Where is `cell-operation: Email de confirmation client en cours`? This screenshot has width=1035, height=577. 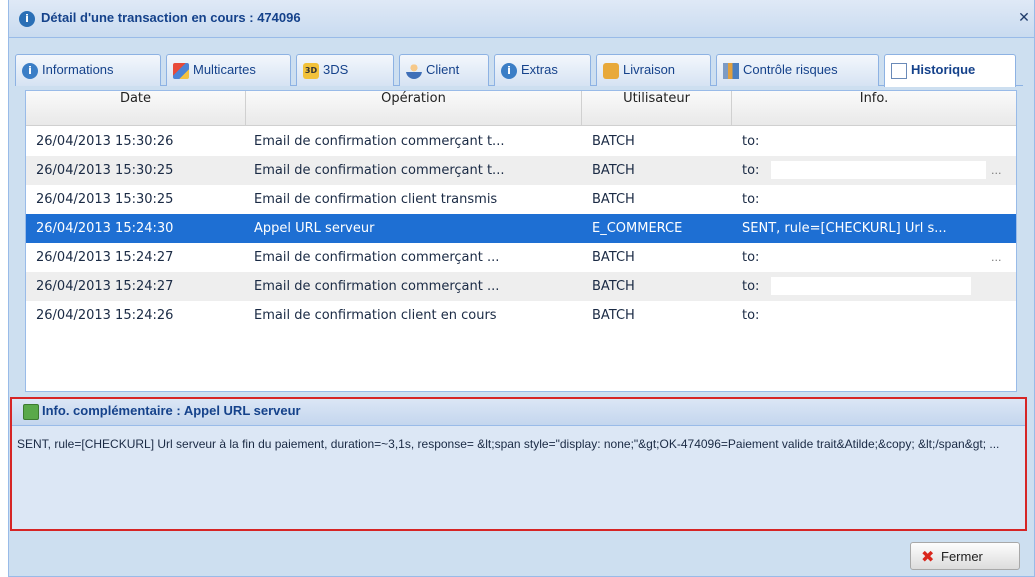 cell-operation: Email de confirmation client en cours is located at coordinates (375, 315).